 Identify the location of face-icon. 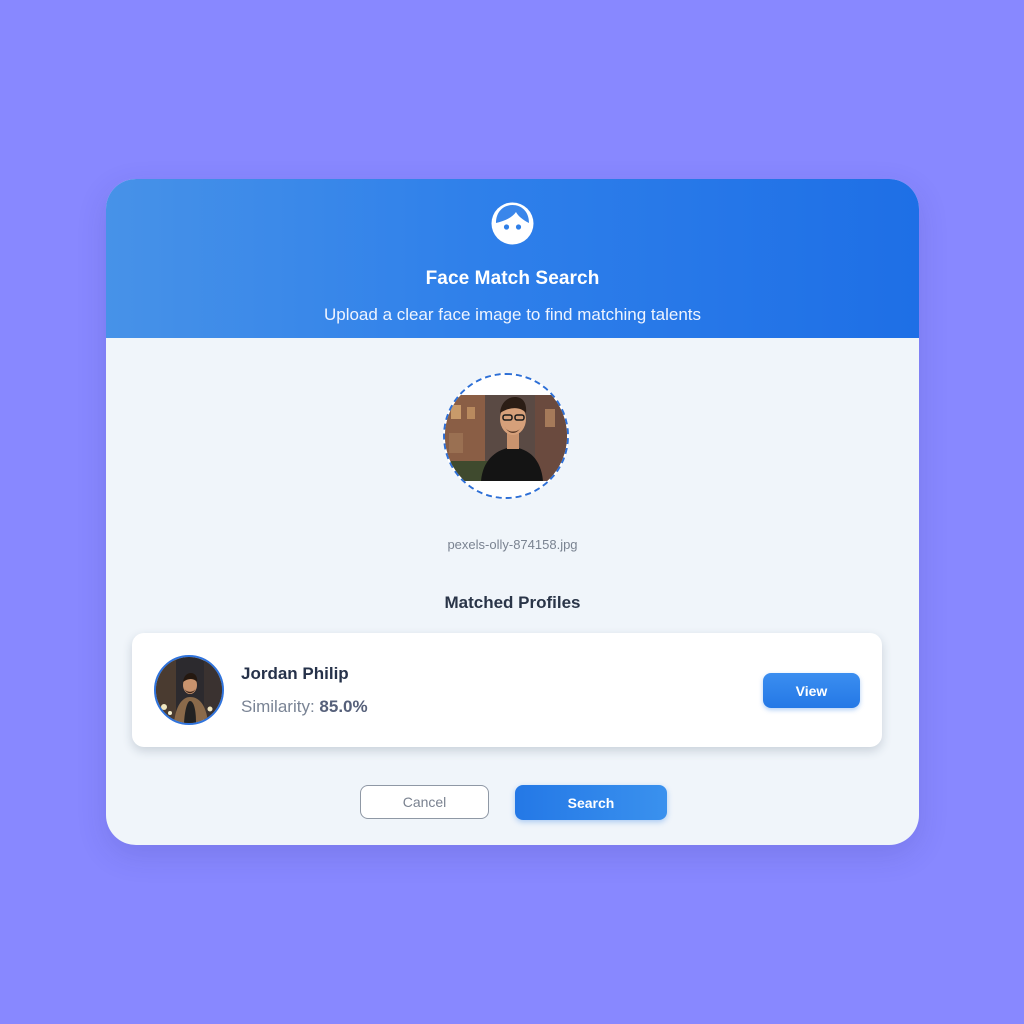
(512, 223).